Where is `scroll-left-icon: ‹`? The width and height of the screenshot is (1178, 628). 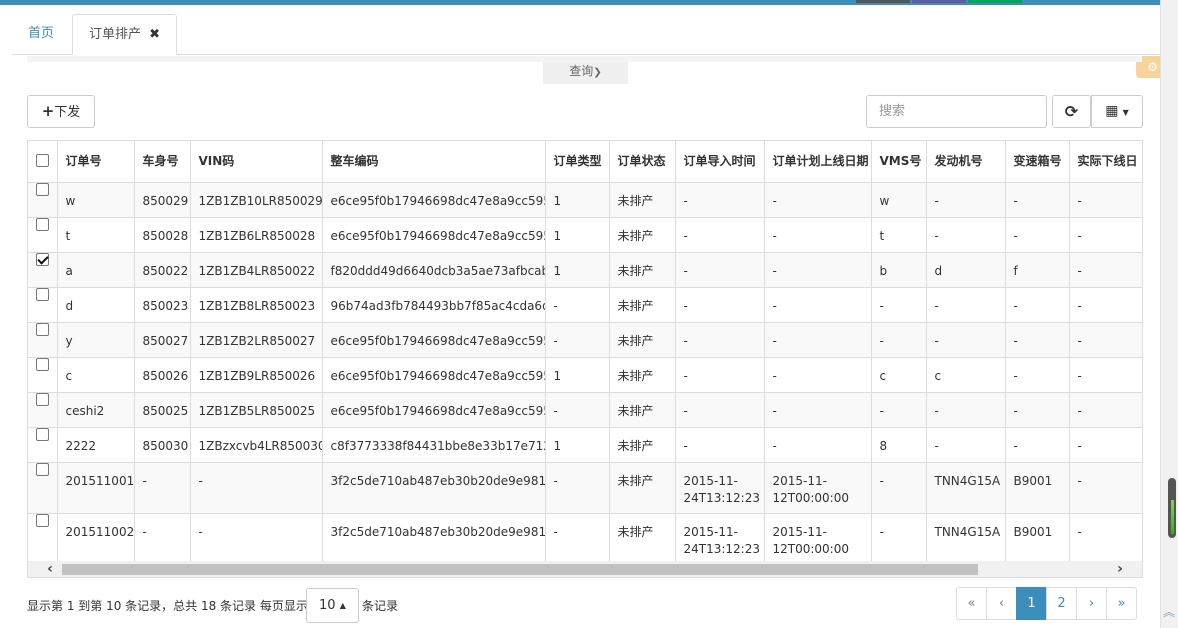
scroll-left-icon: ‹ is located at coordinates (50, 569).